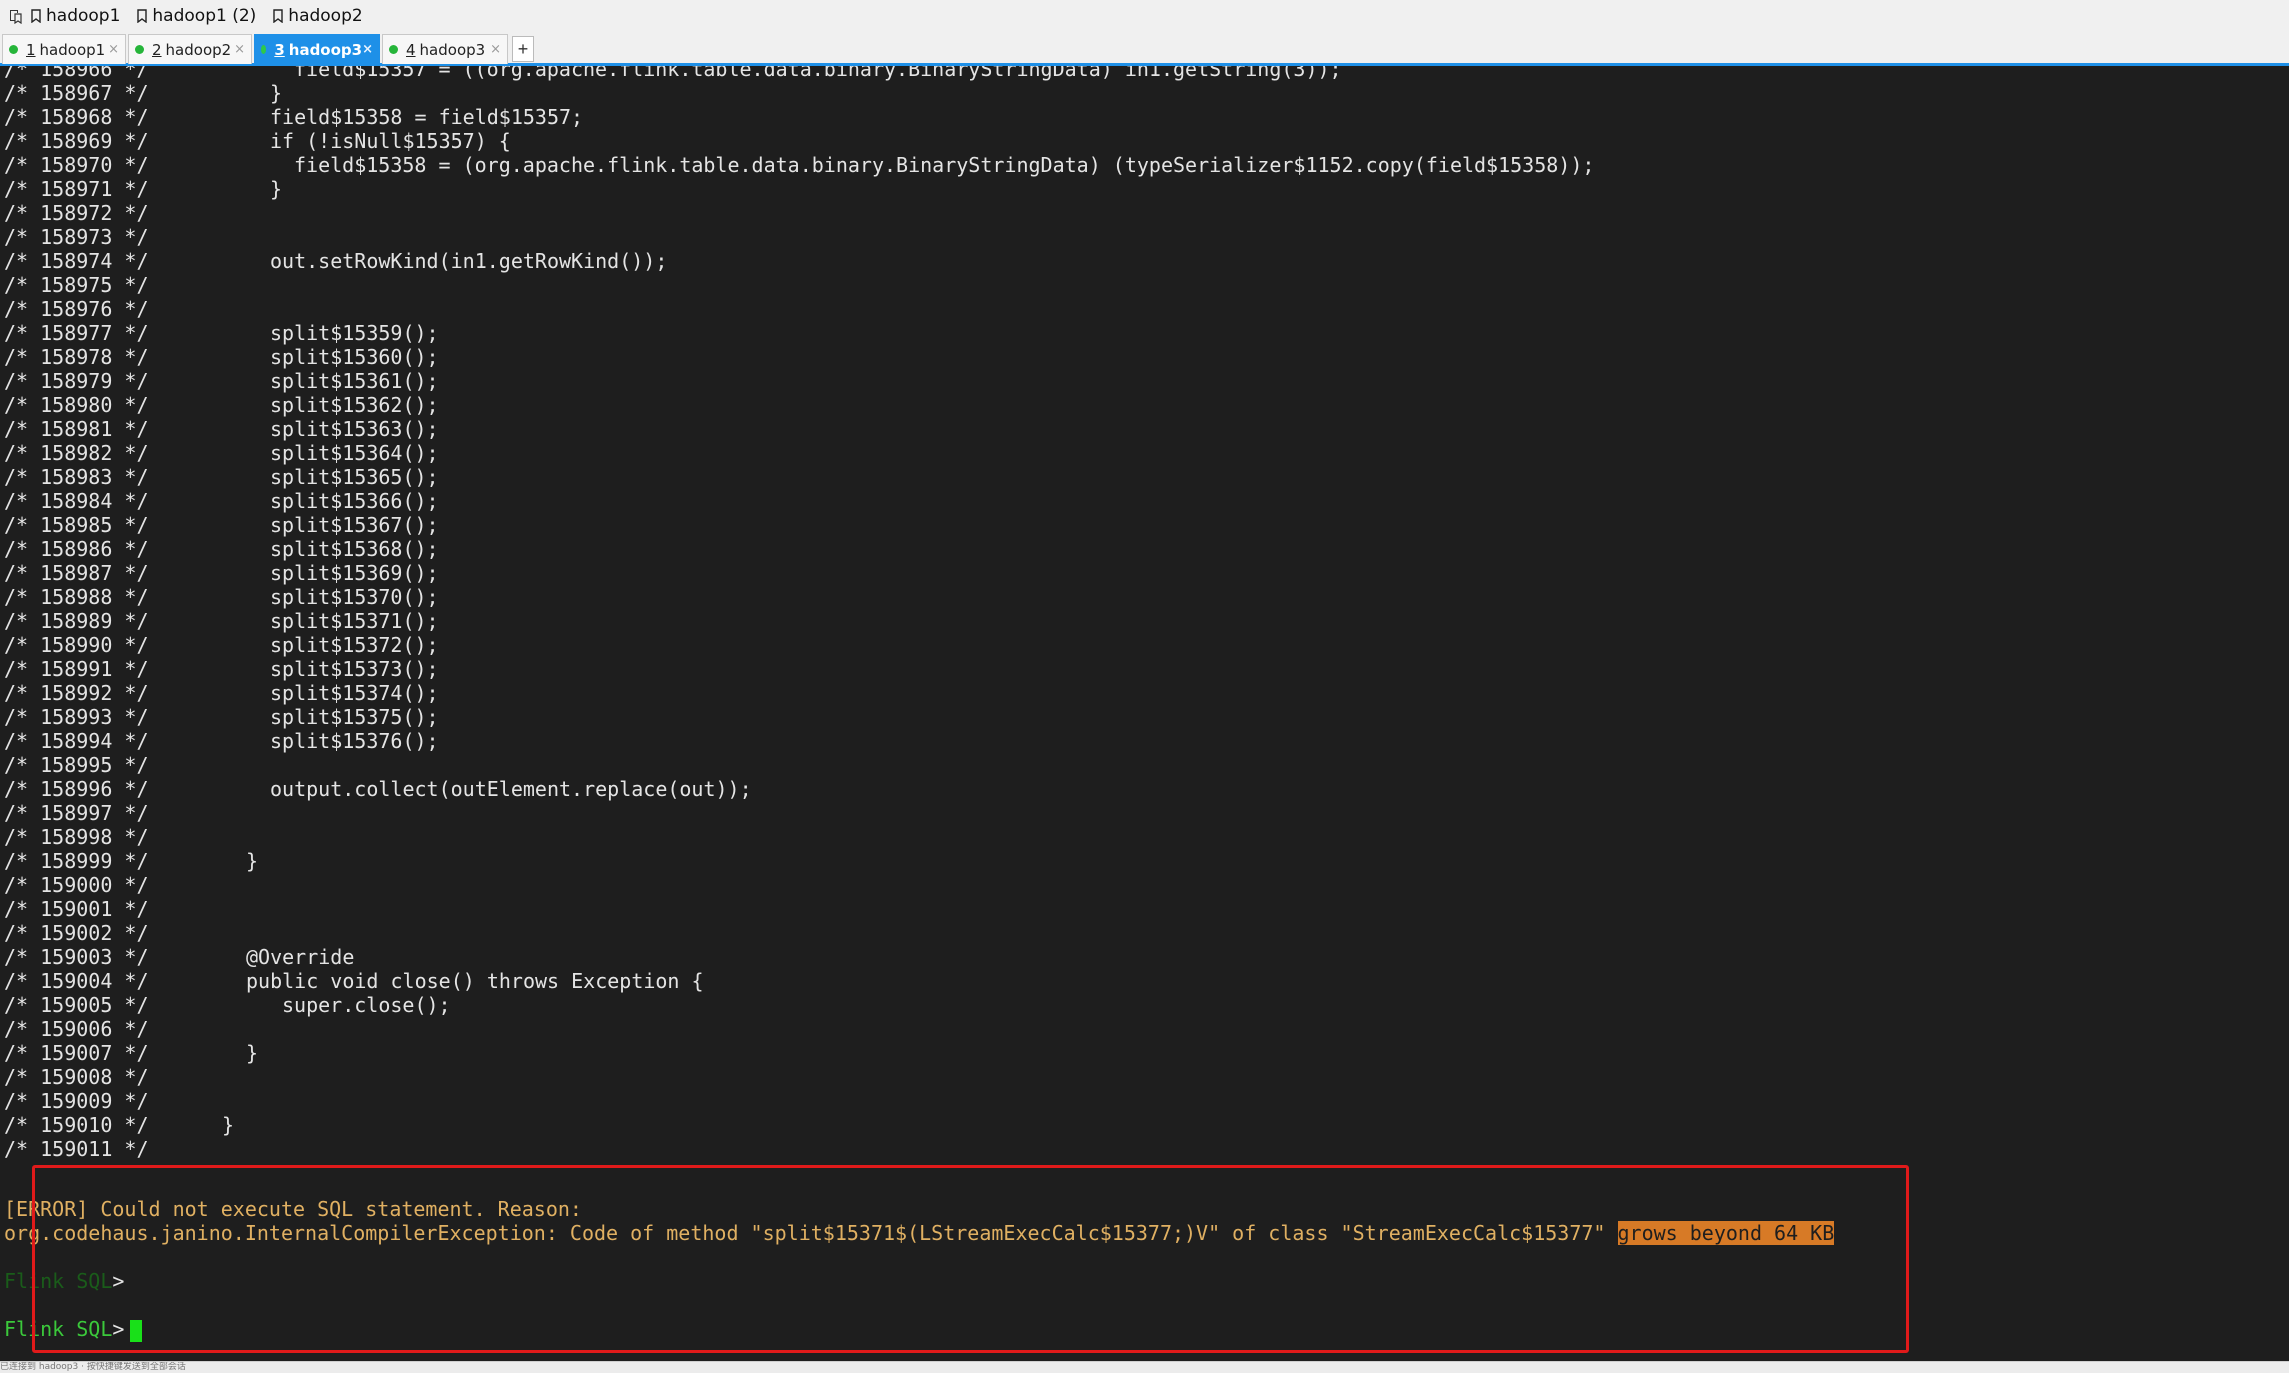 This screenshot has width=2289, height=1373. I want to click on tab-hadoop3-active: 3 hadoop3 ×, so click(317, 49).